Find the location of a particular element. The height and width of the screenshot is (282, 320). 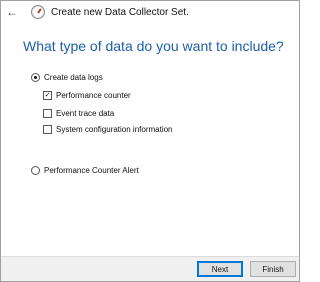

performance-counter-checkbox: ✓ Performance counter is located at coordinates (87, 95).